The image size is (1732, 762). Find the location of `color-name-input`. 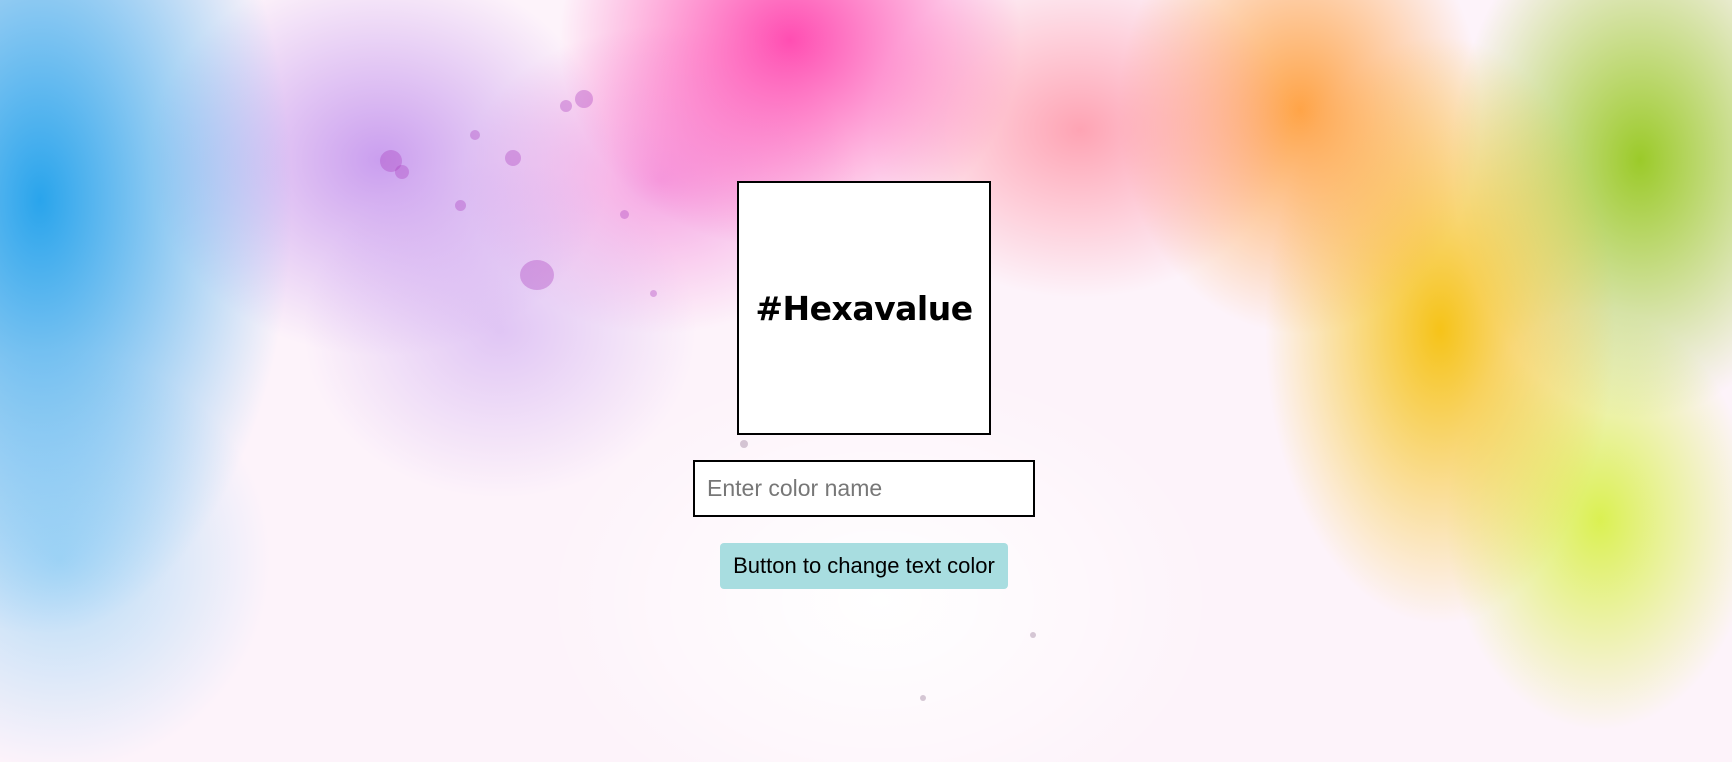

color-name-input is located at coordinates (864, 488).